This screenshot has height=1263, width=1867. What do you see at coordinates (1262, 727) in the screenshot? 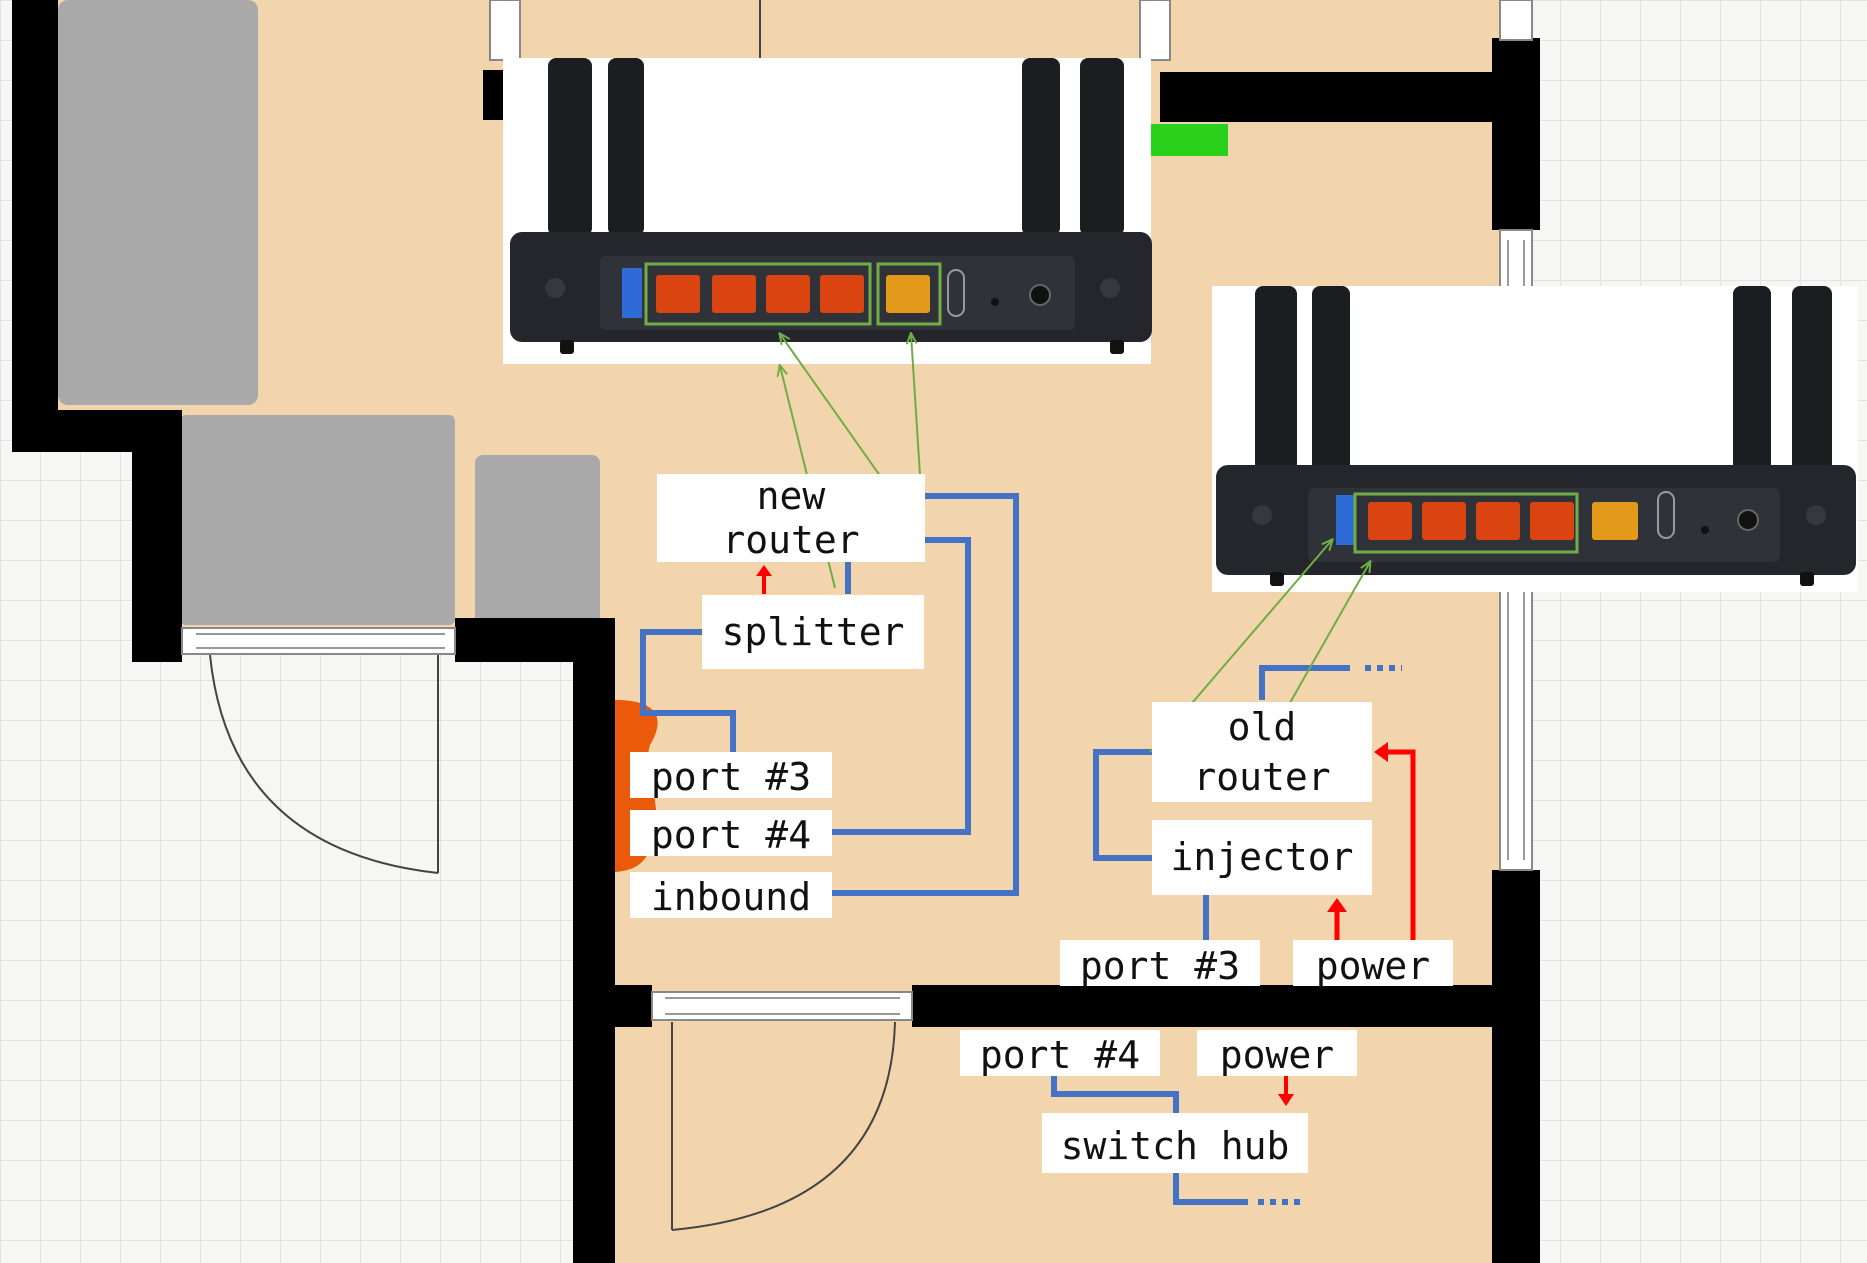
I see `old-router-label-line1: old` at bounding box center [1262, 727].